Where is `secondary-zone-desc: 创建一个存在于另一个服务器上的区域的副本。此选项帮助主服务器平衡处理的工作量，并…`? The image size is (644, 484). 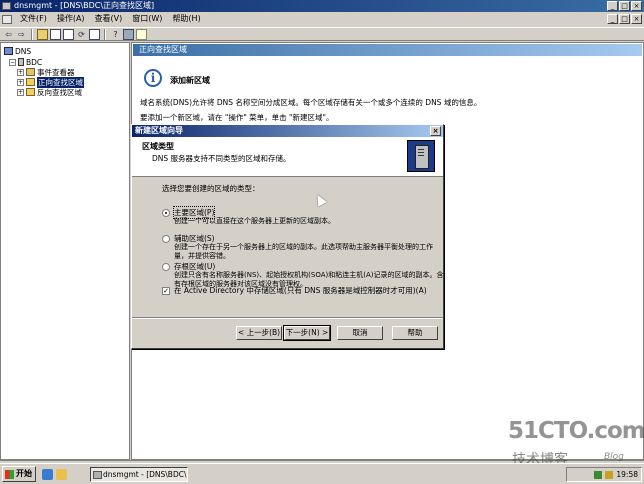
secondary-zone-desc: 创建一个存在于另一个服务器上的区域的副本。此选项帮助主服务器平衡处理的工作量，并… is located at coordinates (303, 251).